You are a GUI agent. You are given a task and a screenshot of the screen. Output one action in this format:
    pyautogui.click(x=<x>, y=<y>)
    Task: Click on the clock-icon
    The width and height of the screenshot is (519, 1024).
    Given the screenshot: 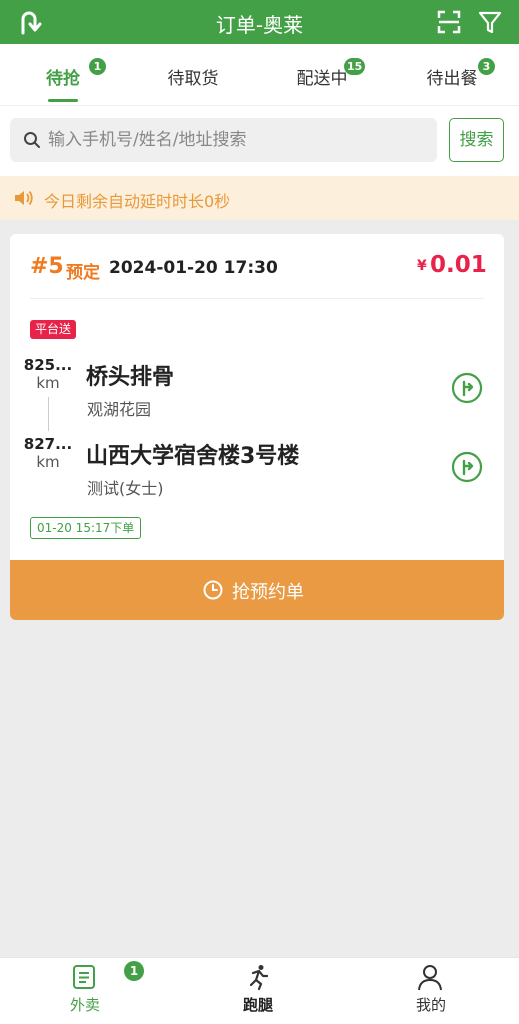 What is the action you would take?
    pyautogui.click(x=213, y=590)
    